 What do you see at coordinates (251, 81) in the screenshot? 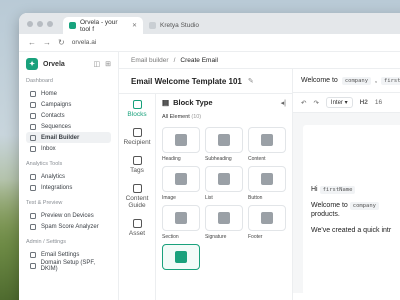
I see `edit-pencil-icon: ✎` at bounding box center [251, 81].